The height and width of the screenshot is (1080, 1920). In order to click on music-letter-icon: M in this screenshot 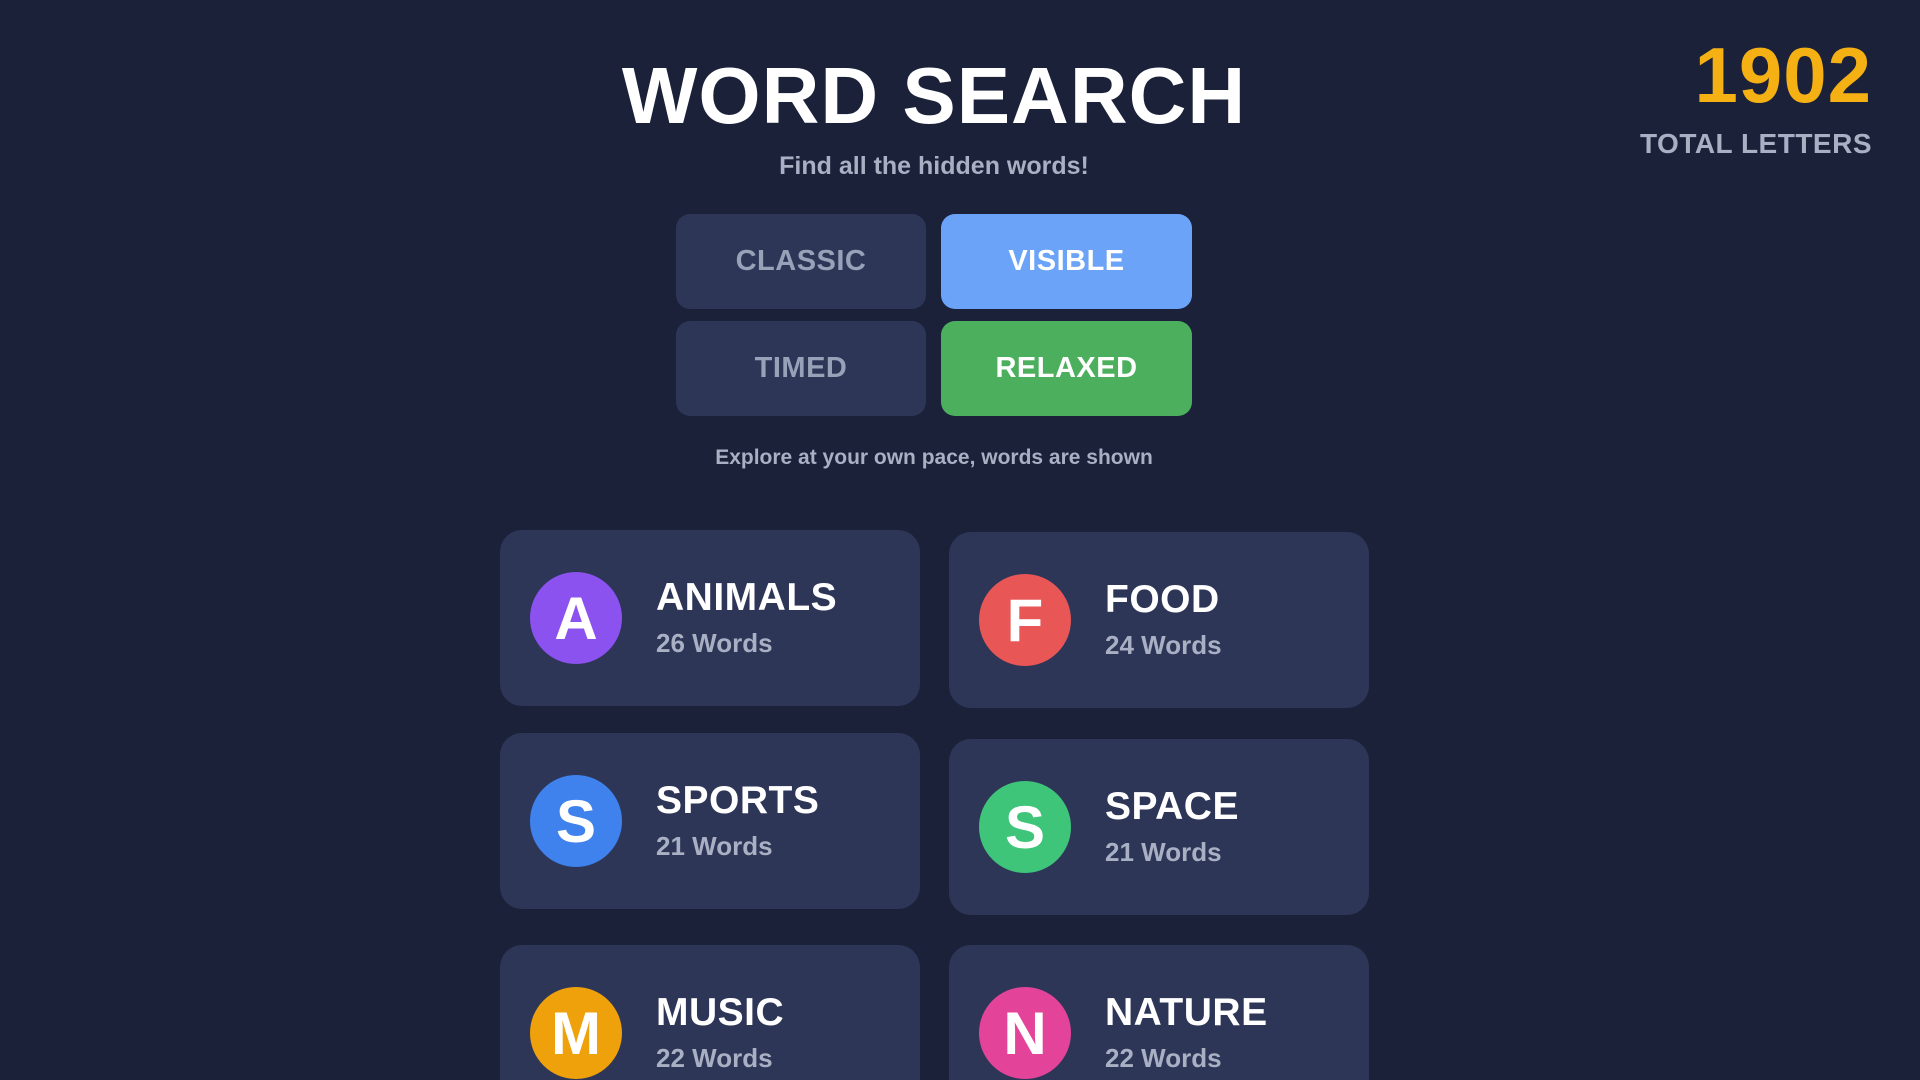, I will do `click(576, 1033)`.